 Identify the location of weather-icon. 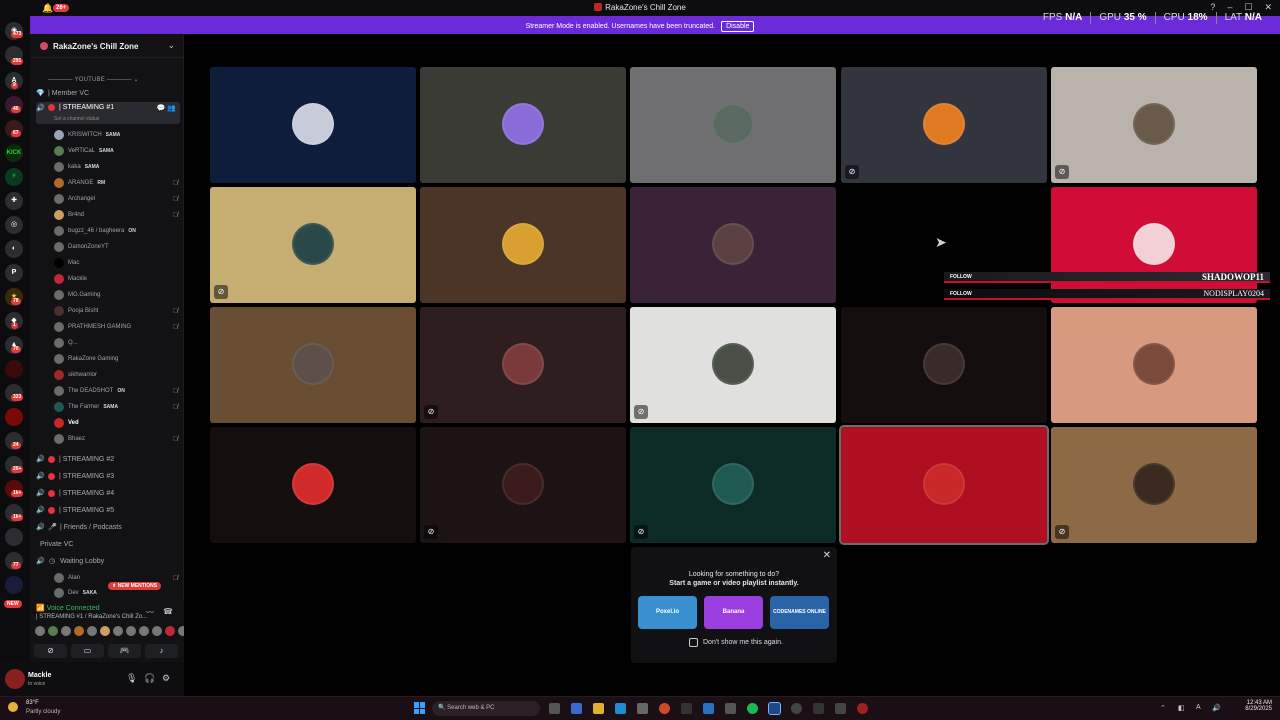
(13, 707).